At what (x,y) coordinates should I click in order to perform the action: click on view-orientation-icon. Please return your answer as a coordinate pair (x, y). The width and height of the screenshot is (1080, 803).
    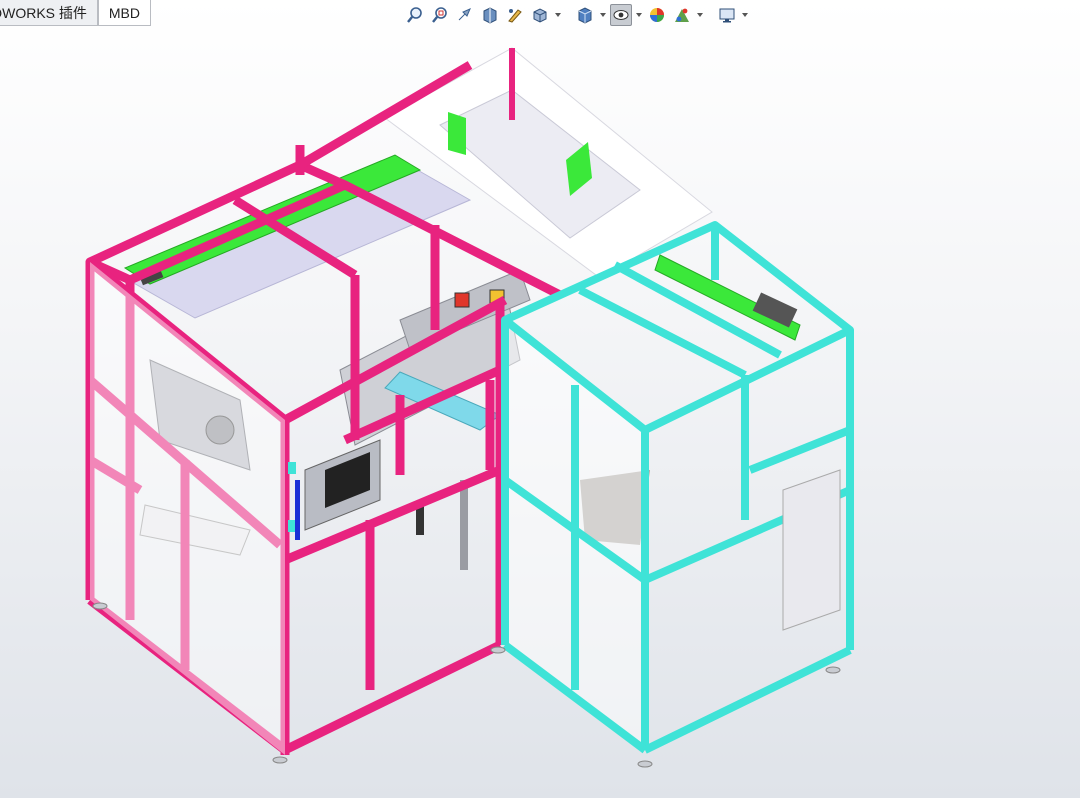
    Looking at the image, I should click on (540, 15).